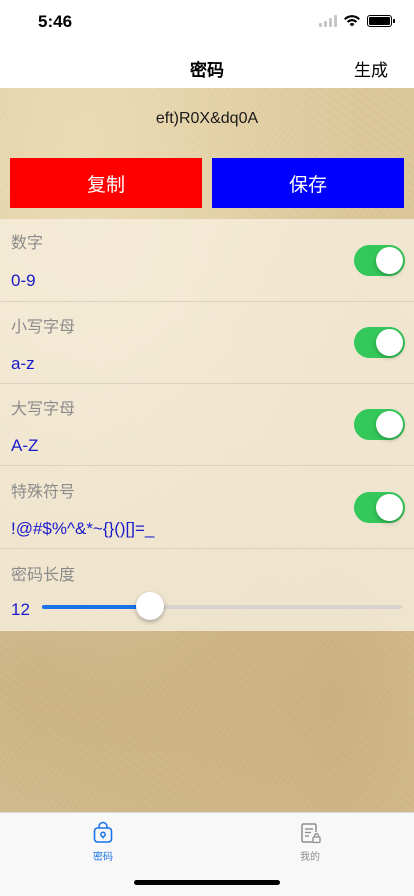 This screenshot has height=896, width=414. Describe the element at coordinates (207, 590) in the screenshot. I see `option-row-length: 密码长度 12` at that location.